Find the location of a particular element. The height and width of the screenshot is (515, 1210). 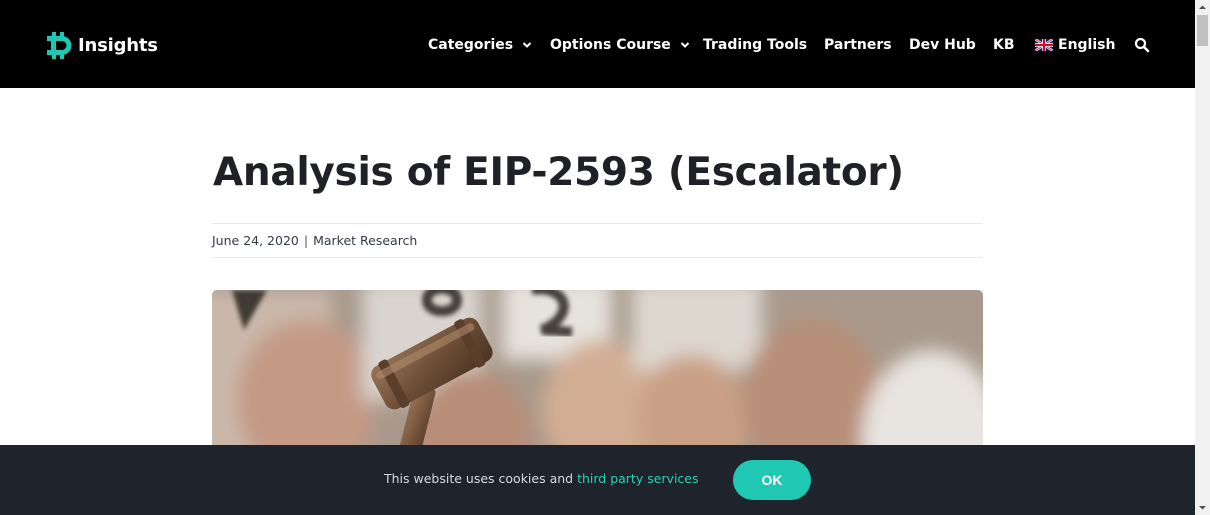

nav-label: Dev Hub is located at coordinates (942, 45).